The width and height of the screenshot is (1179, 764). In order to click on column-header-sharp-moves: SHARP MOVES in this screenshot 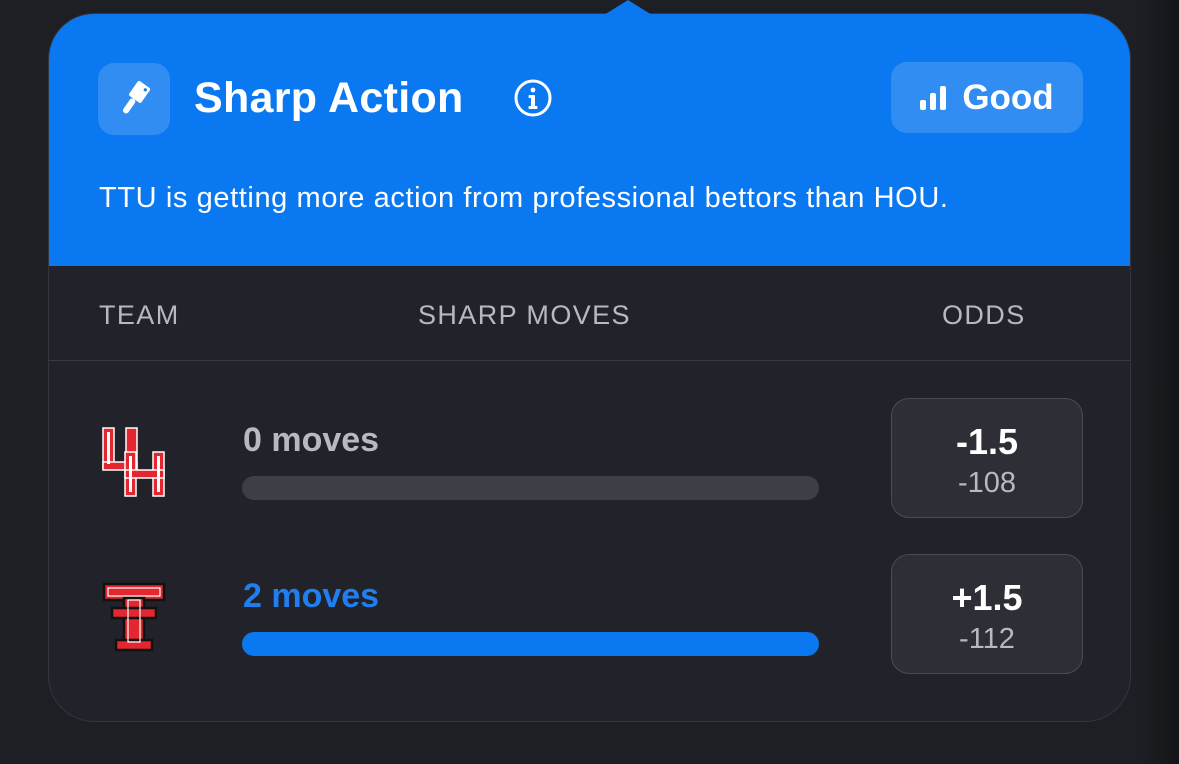, I will do `click(524, 315)`.